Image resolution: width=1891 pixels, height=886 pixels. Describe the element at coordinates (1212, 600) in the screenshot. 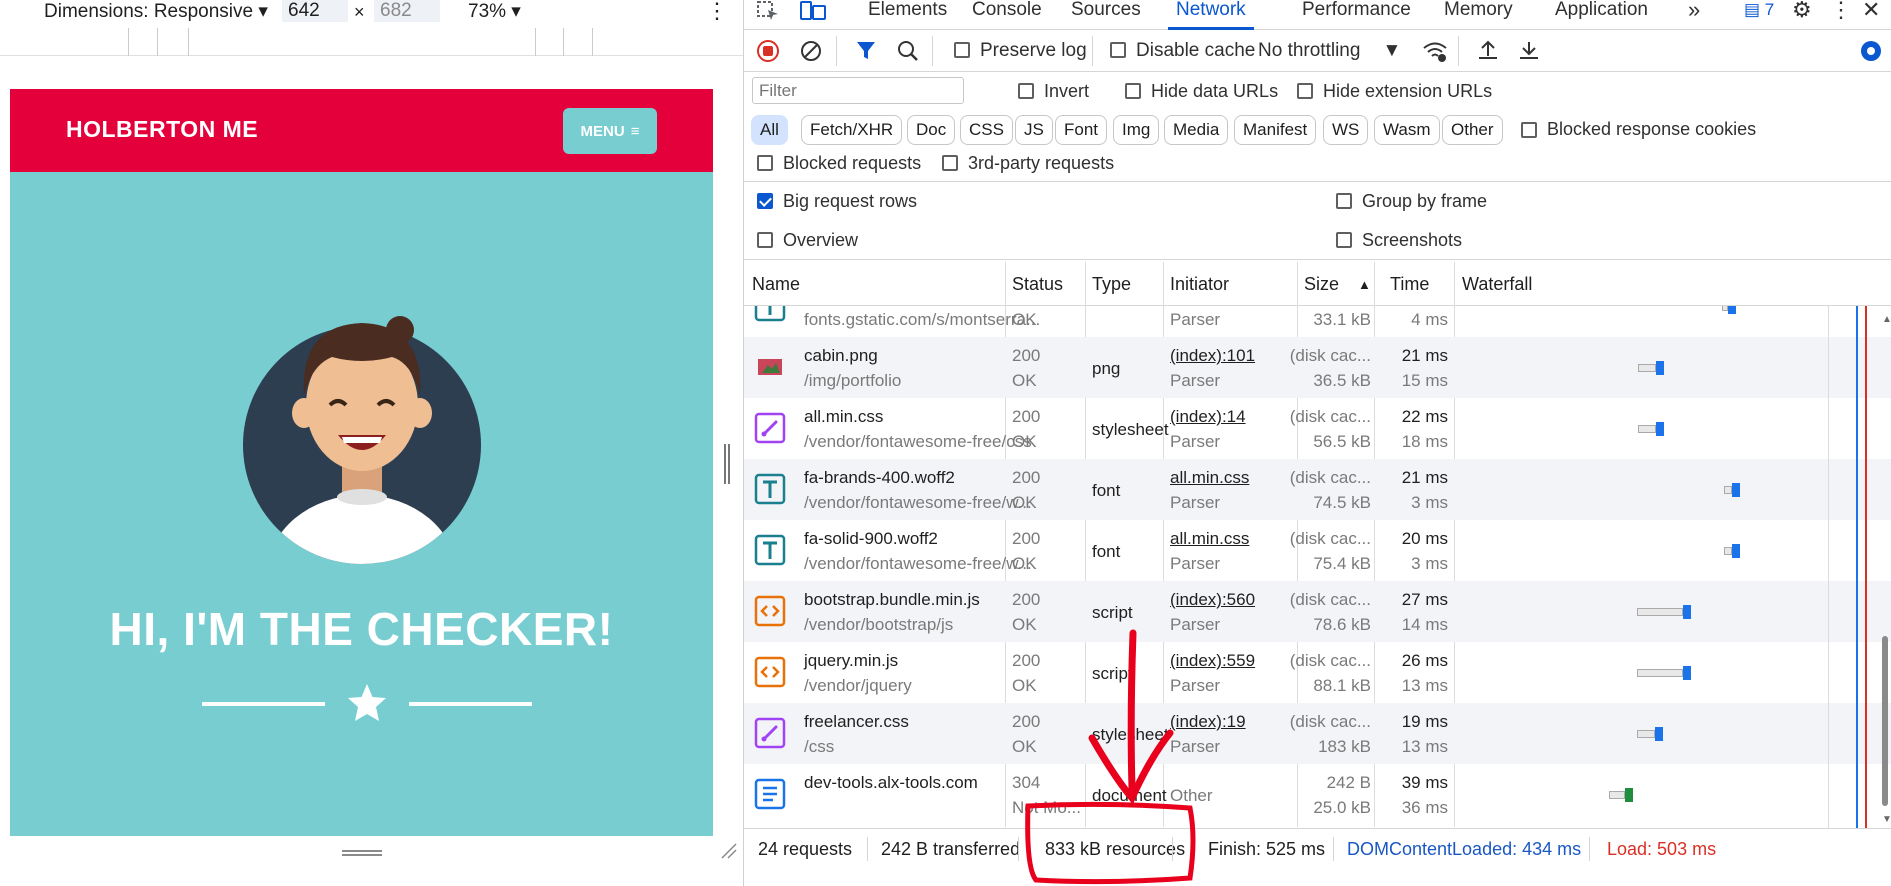

I see `request-initiator: (index):560` at that location.